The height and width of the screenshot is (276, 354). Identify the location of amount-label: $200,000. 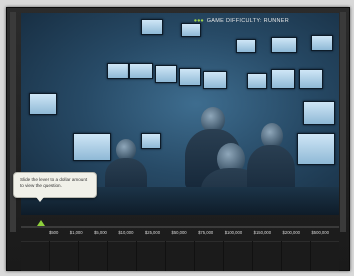
(291, 232).